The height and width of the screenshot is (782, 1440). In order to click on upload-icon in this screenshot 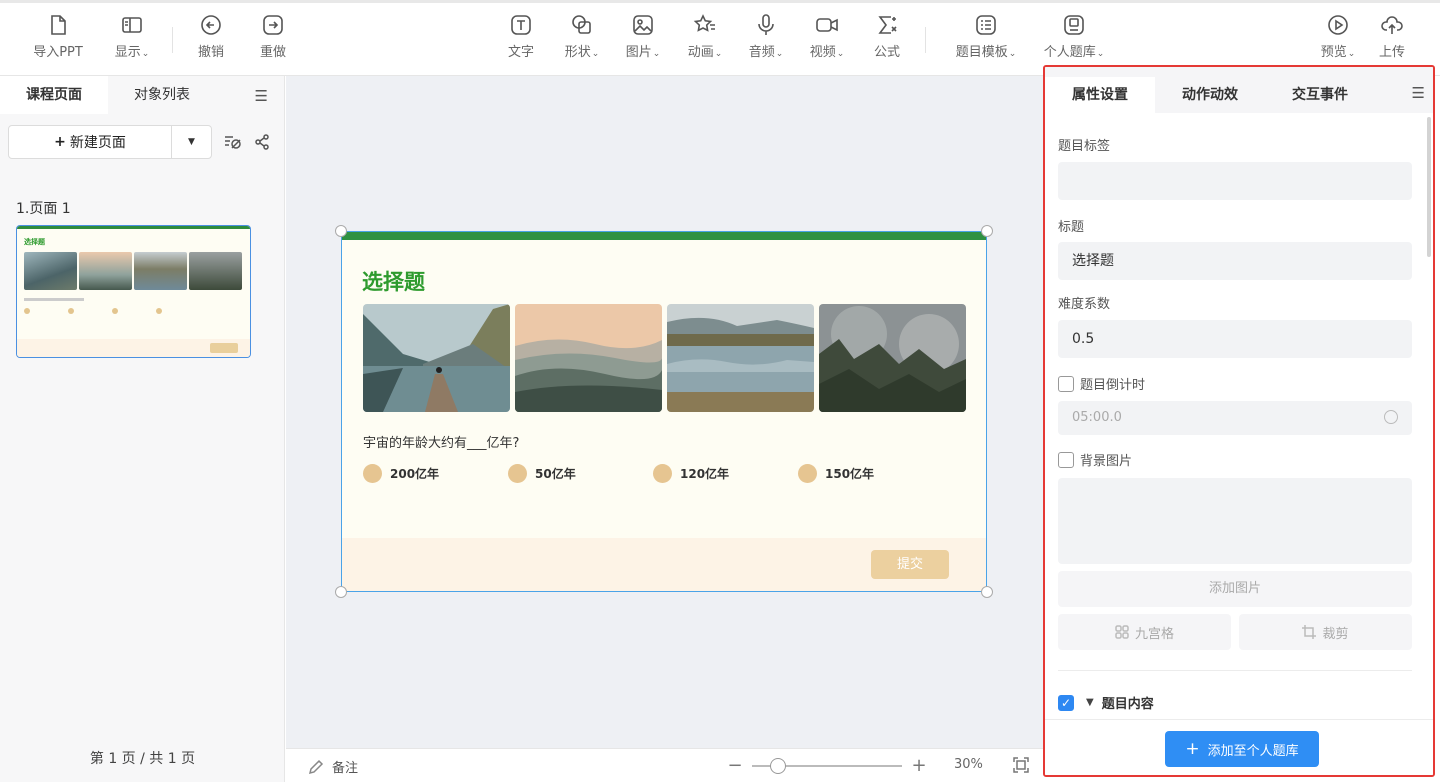, I will do `click(1392, 25)`.